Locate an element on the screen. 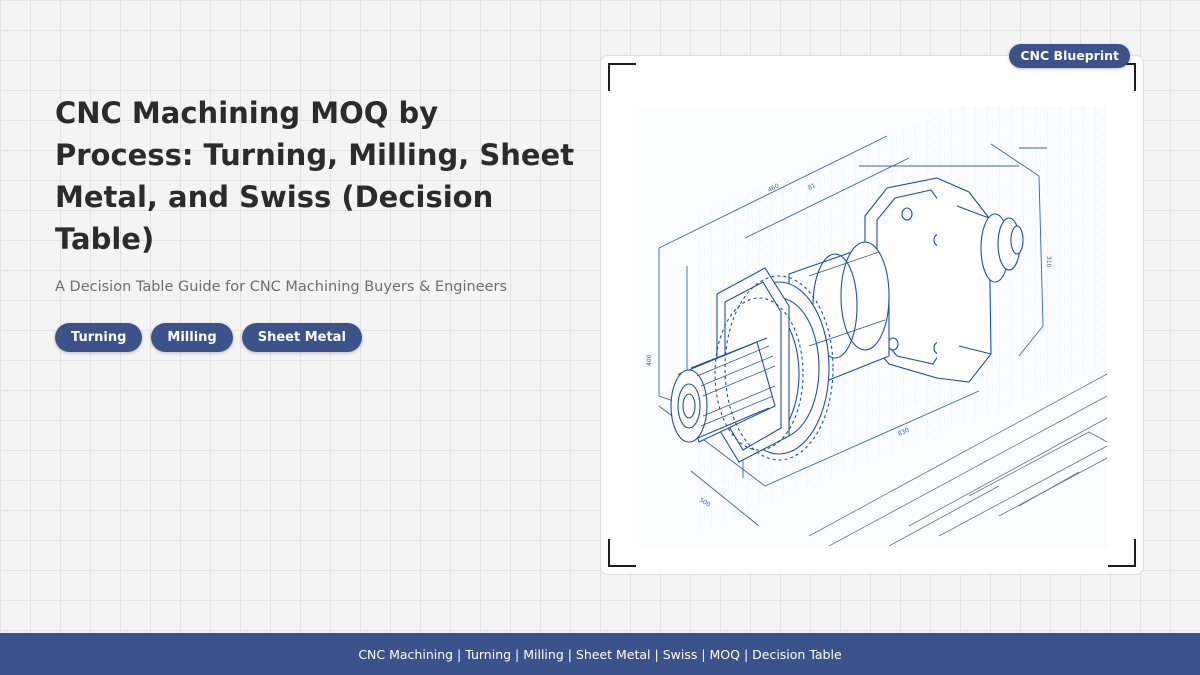  svg-text: 400 is located at coordinates (649, 360).